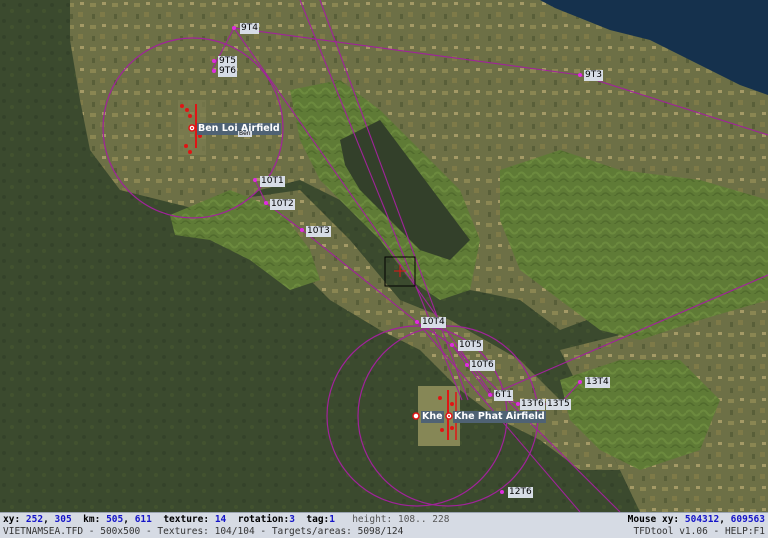 The height and width of the screenshot is (538, 768). Describe the element at coordinates (702, 519) in the screenshot. I see `mouse-x-value: 504312` at that location.